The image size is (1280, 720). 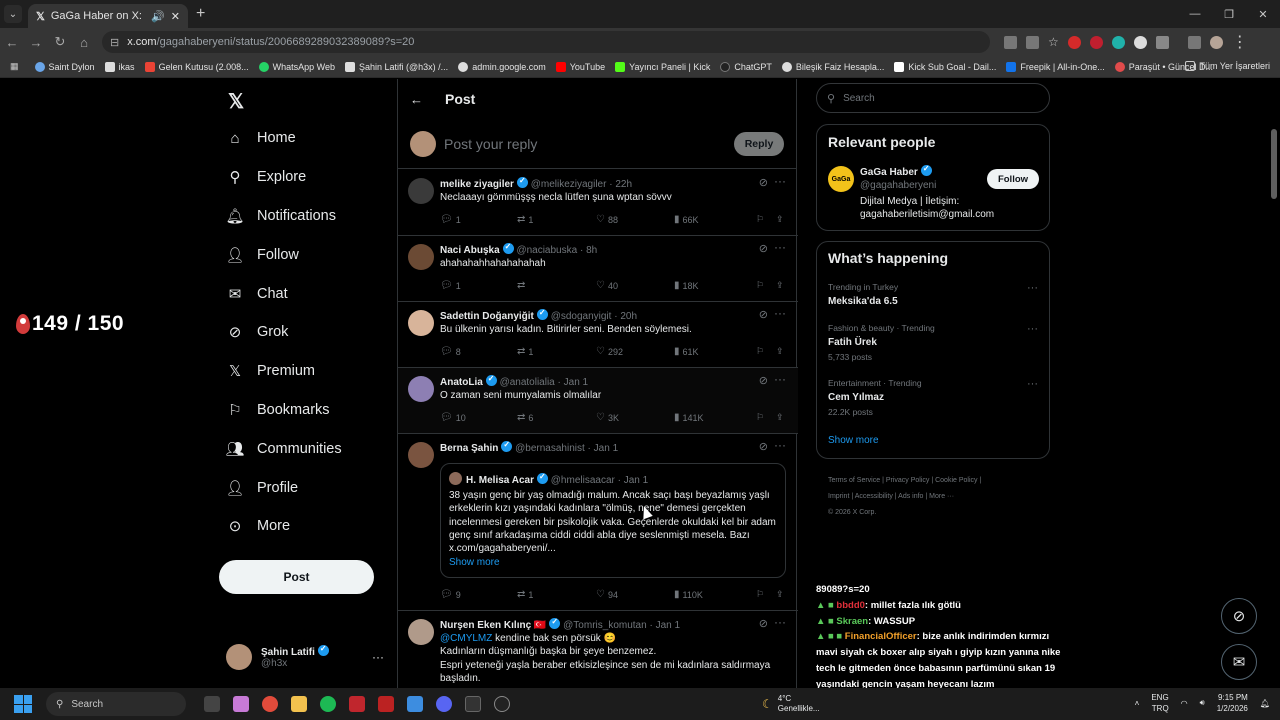 What do you see at coordinates (416, 99) in the screenshot?
I see `back-arrow-icon: ←` at bounding box center [416, 99].